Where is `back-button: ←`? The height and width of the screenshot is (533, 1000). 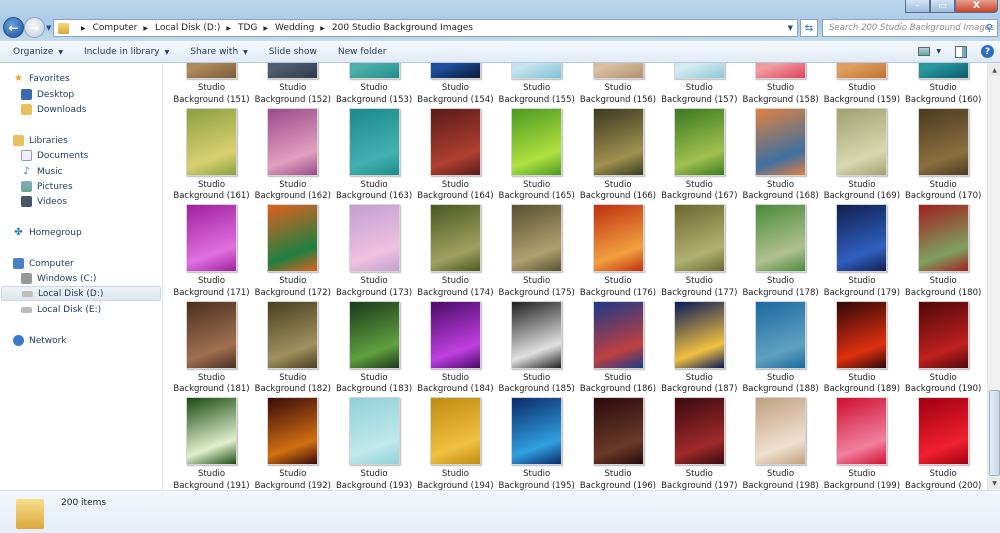
back-button: ← is located at coordinates (13, 27).